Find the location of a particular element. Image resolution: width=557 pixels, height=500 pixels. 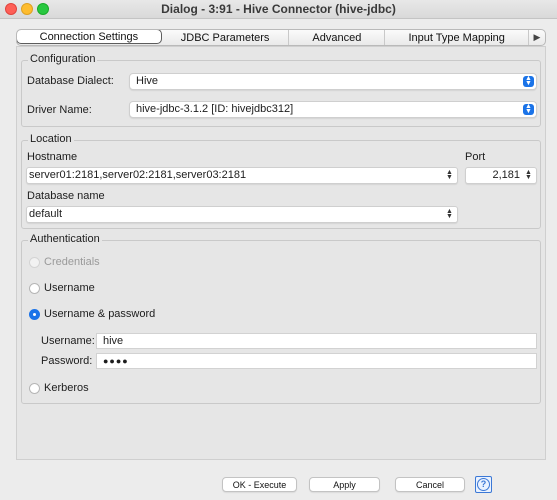

username-radio is located at coordinates (34, 288).